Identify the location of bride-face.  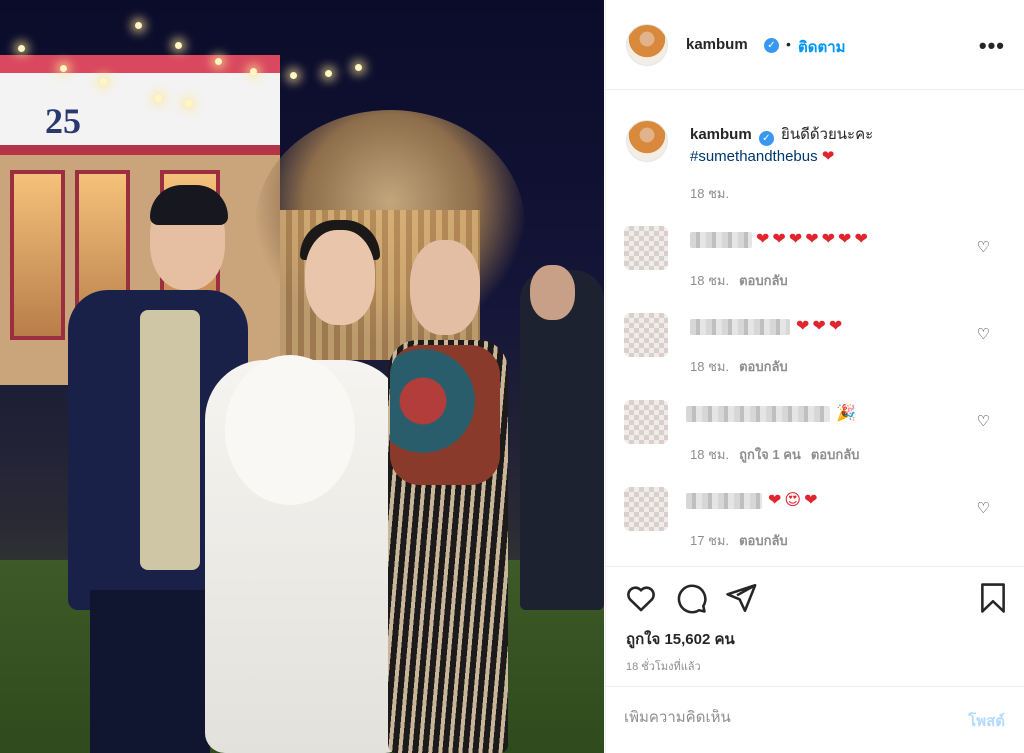
(340, 277).